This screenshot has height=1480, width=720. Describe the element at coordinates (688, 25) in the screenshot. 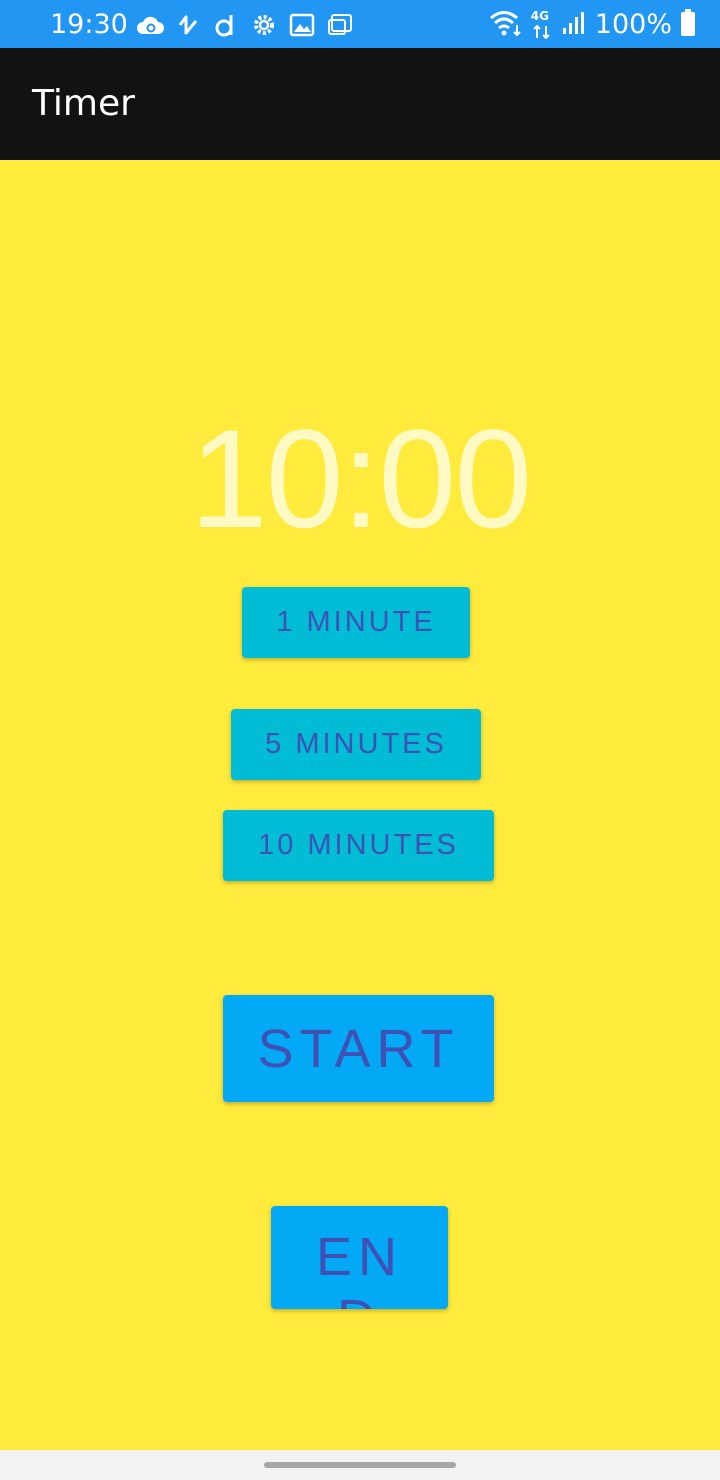

I see `battery-icon` at that location.